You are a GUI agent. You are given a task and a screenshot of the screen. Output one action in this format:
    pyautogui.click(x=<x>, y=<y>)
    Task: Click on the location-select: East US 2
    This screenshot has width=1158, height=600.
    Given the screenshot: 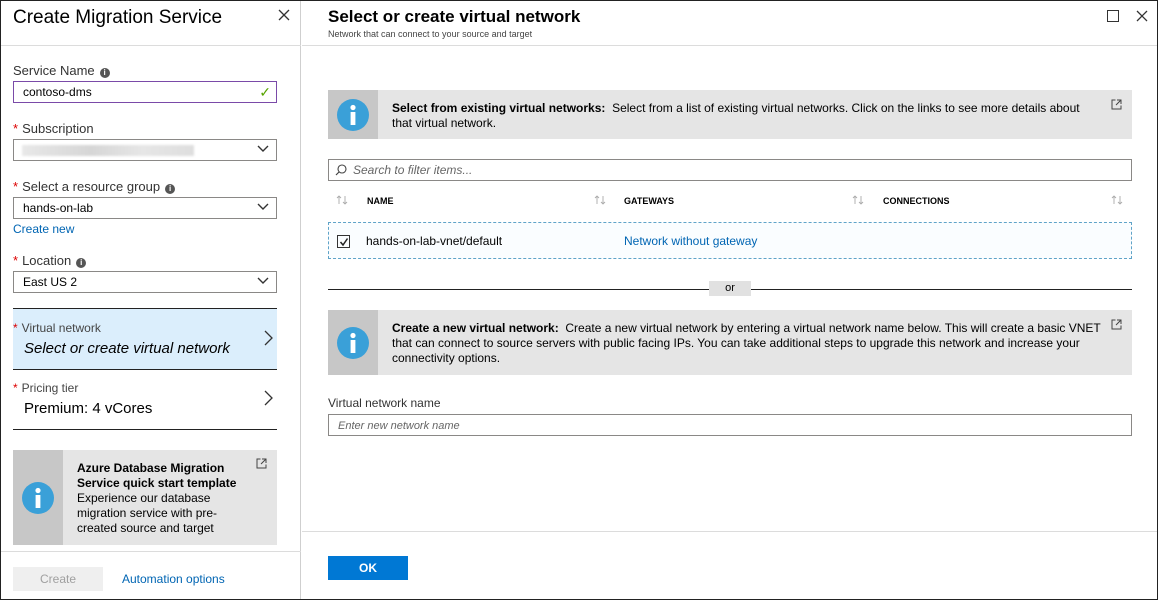 What is the action you would take?
    pyautogui.click(x=145, y=282)
    